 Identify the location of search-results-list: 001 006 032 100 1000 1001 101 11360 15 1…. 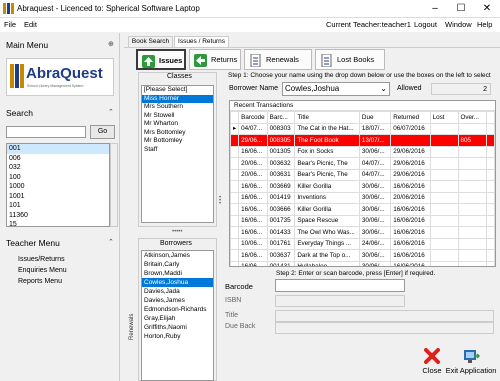
(58, 185).